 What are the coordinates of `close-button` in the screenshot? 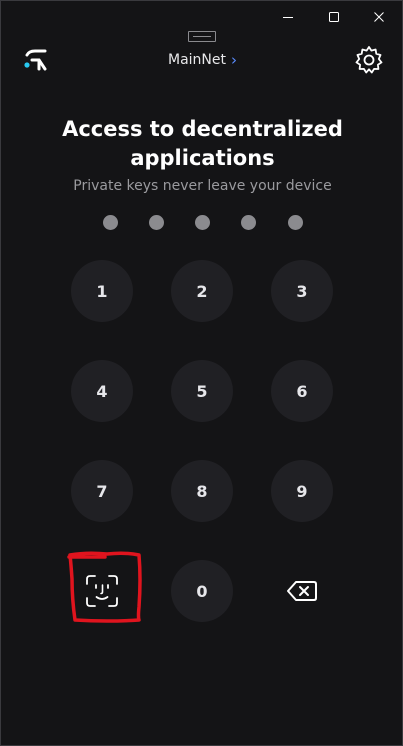 It's located at (379, 17).